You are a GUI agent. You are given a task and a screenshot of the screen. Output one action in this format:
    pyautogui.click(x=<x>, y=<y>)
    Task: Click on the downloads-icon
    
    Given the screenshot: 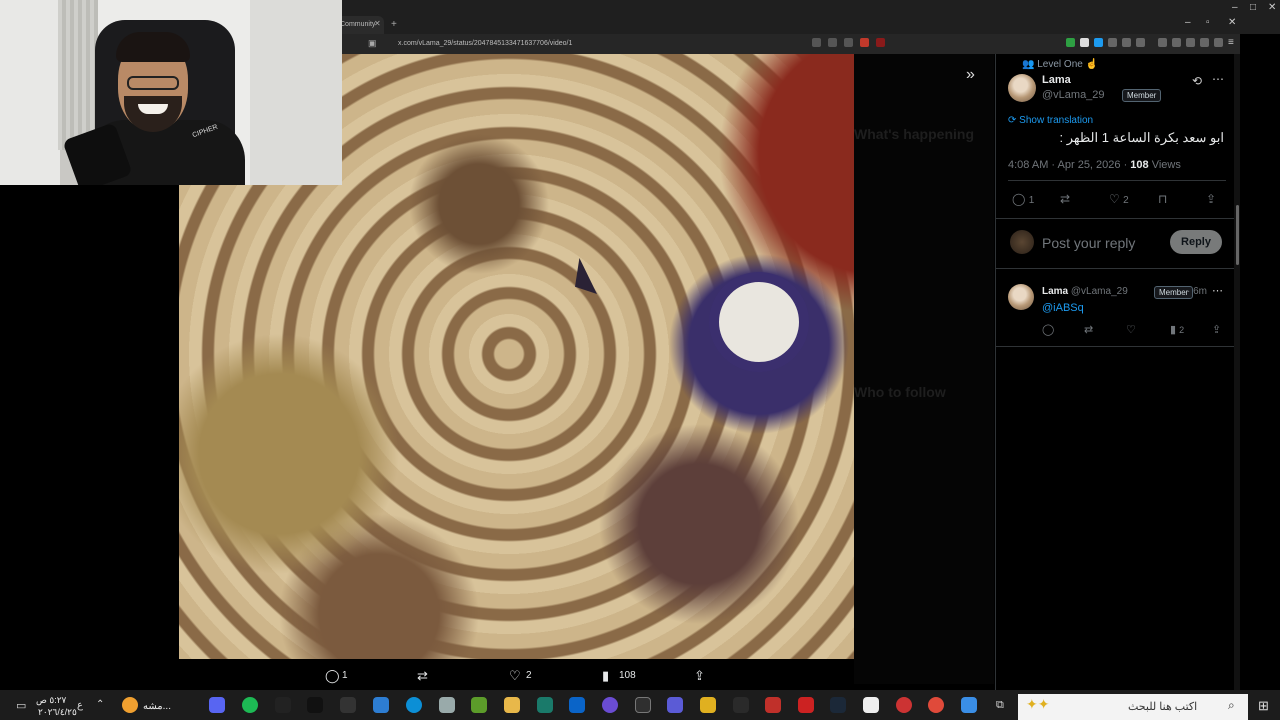 What is the action you would take?
    pyautogui.click(x=1204, y=42)
    